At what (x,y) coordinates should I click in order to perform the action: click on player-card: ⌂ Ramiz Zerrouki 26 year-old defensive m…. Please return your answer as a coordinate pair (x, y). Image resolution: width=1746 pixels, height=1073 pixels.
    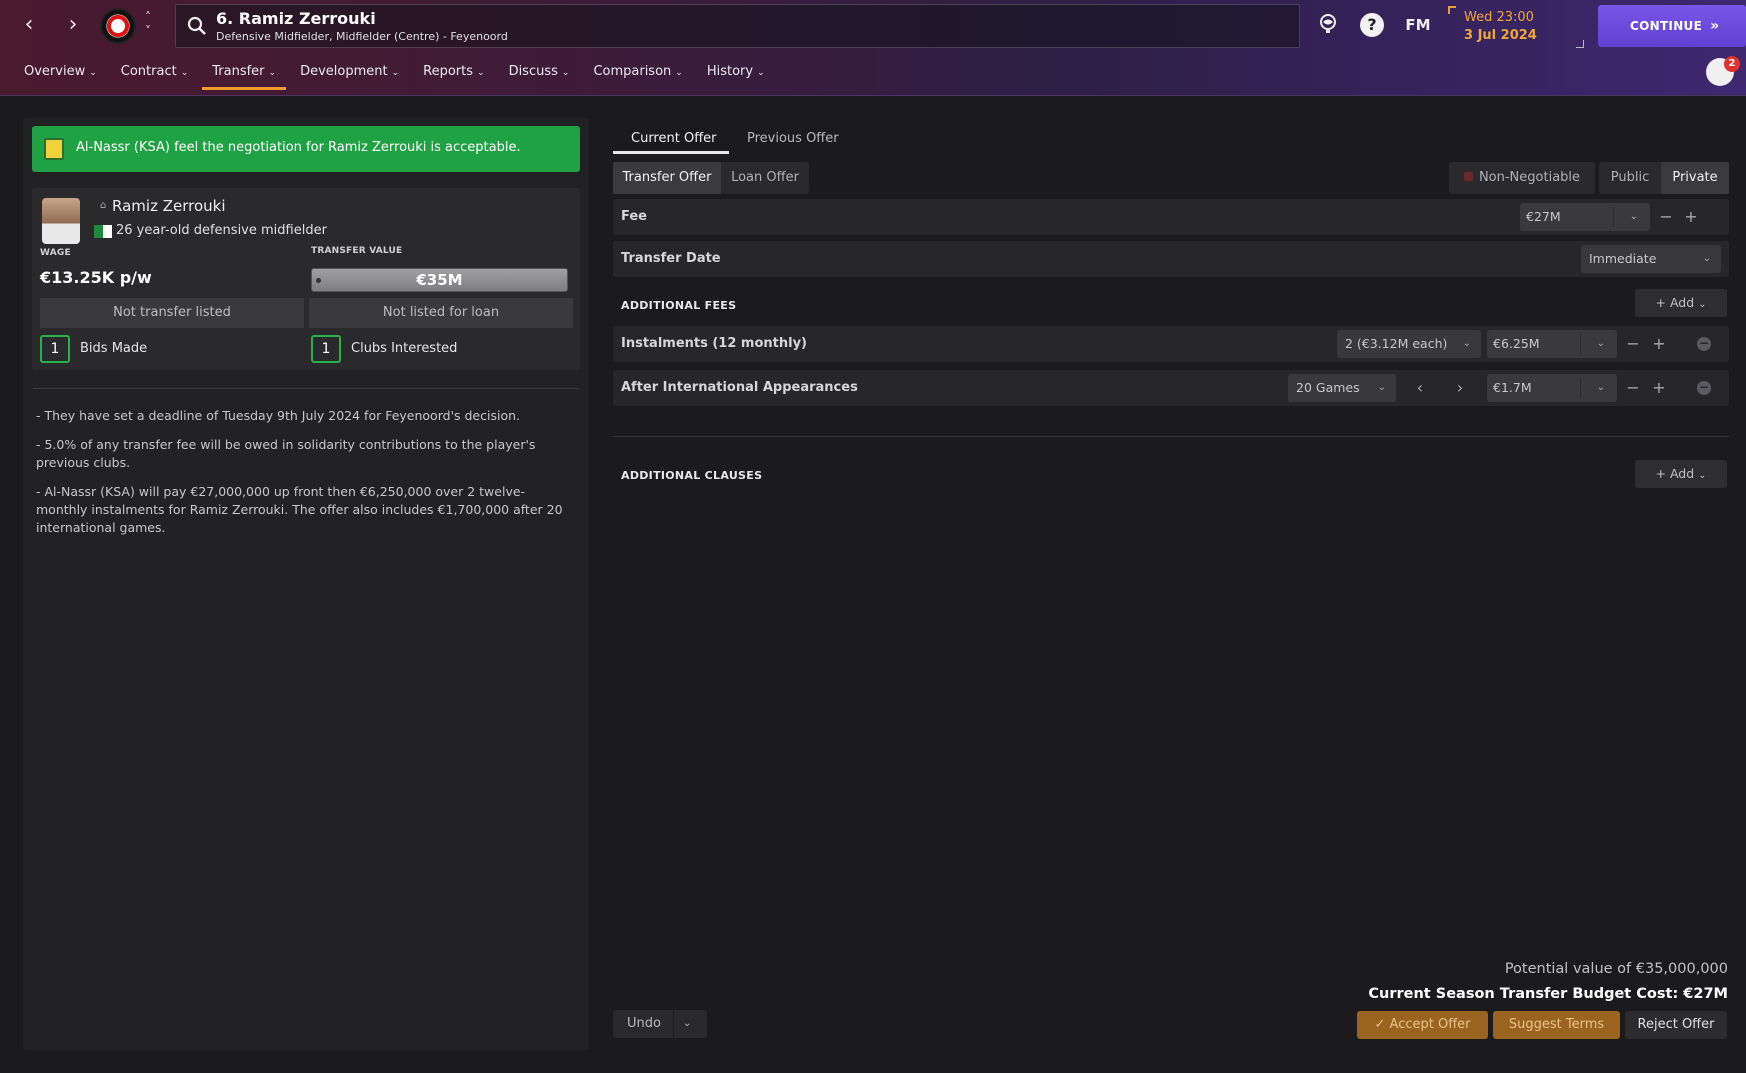
    Looking at the image, I should click on (306, 279).